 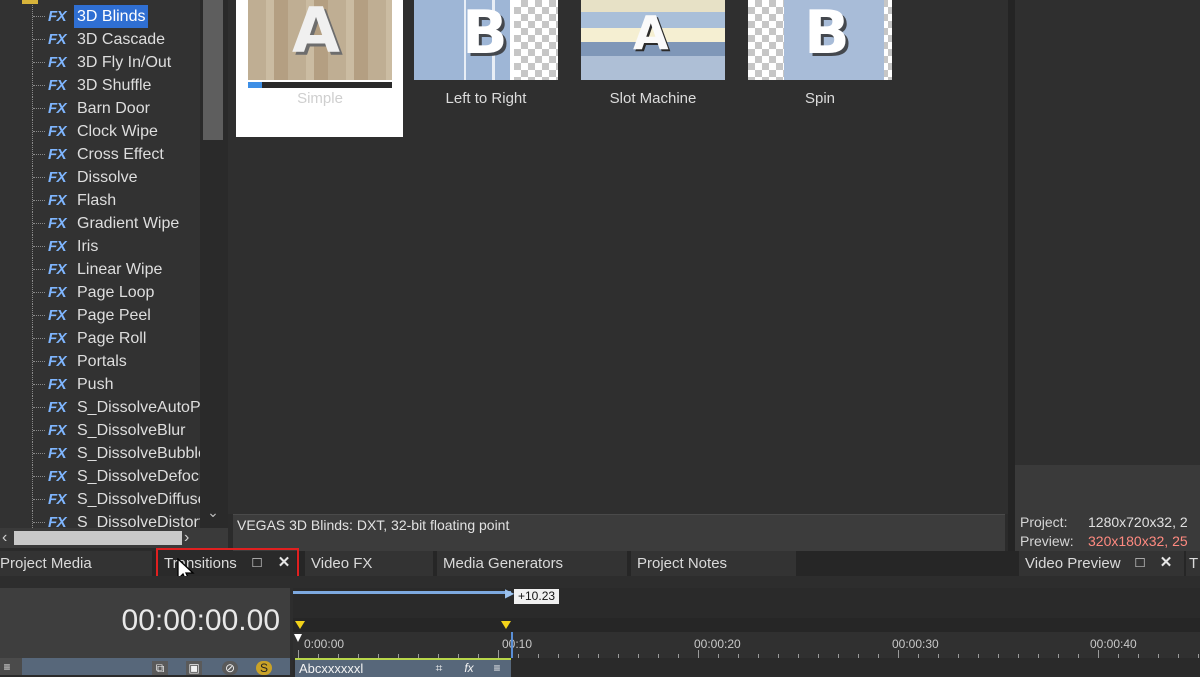 What do you see at coordinates (98, 538) in the screenshot?
I see `tree-hscroll-thumb` at bounding box center [98, 538].